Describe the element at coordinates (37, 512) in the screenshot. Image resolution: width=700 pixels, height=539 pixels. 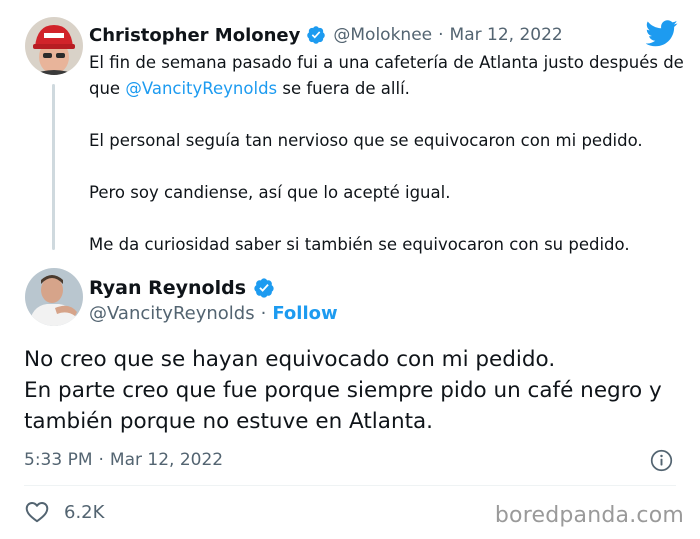
I see `heart-icon` at that location.